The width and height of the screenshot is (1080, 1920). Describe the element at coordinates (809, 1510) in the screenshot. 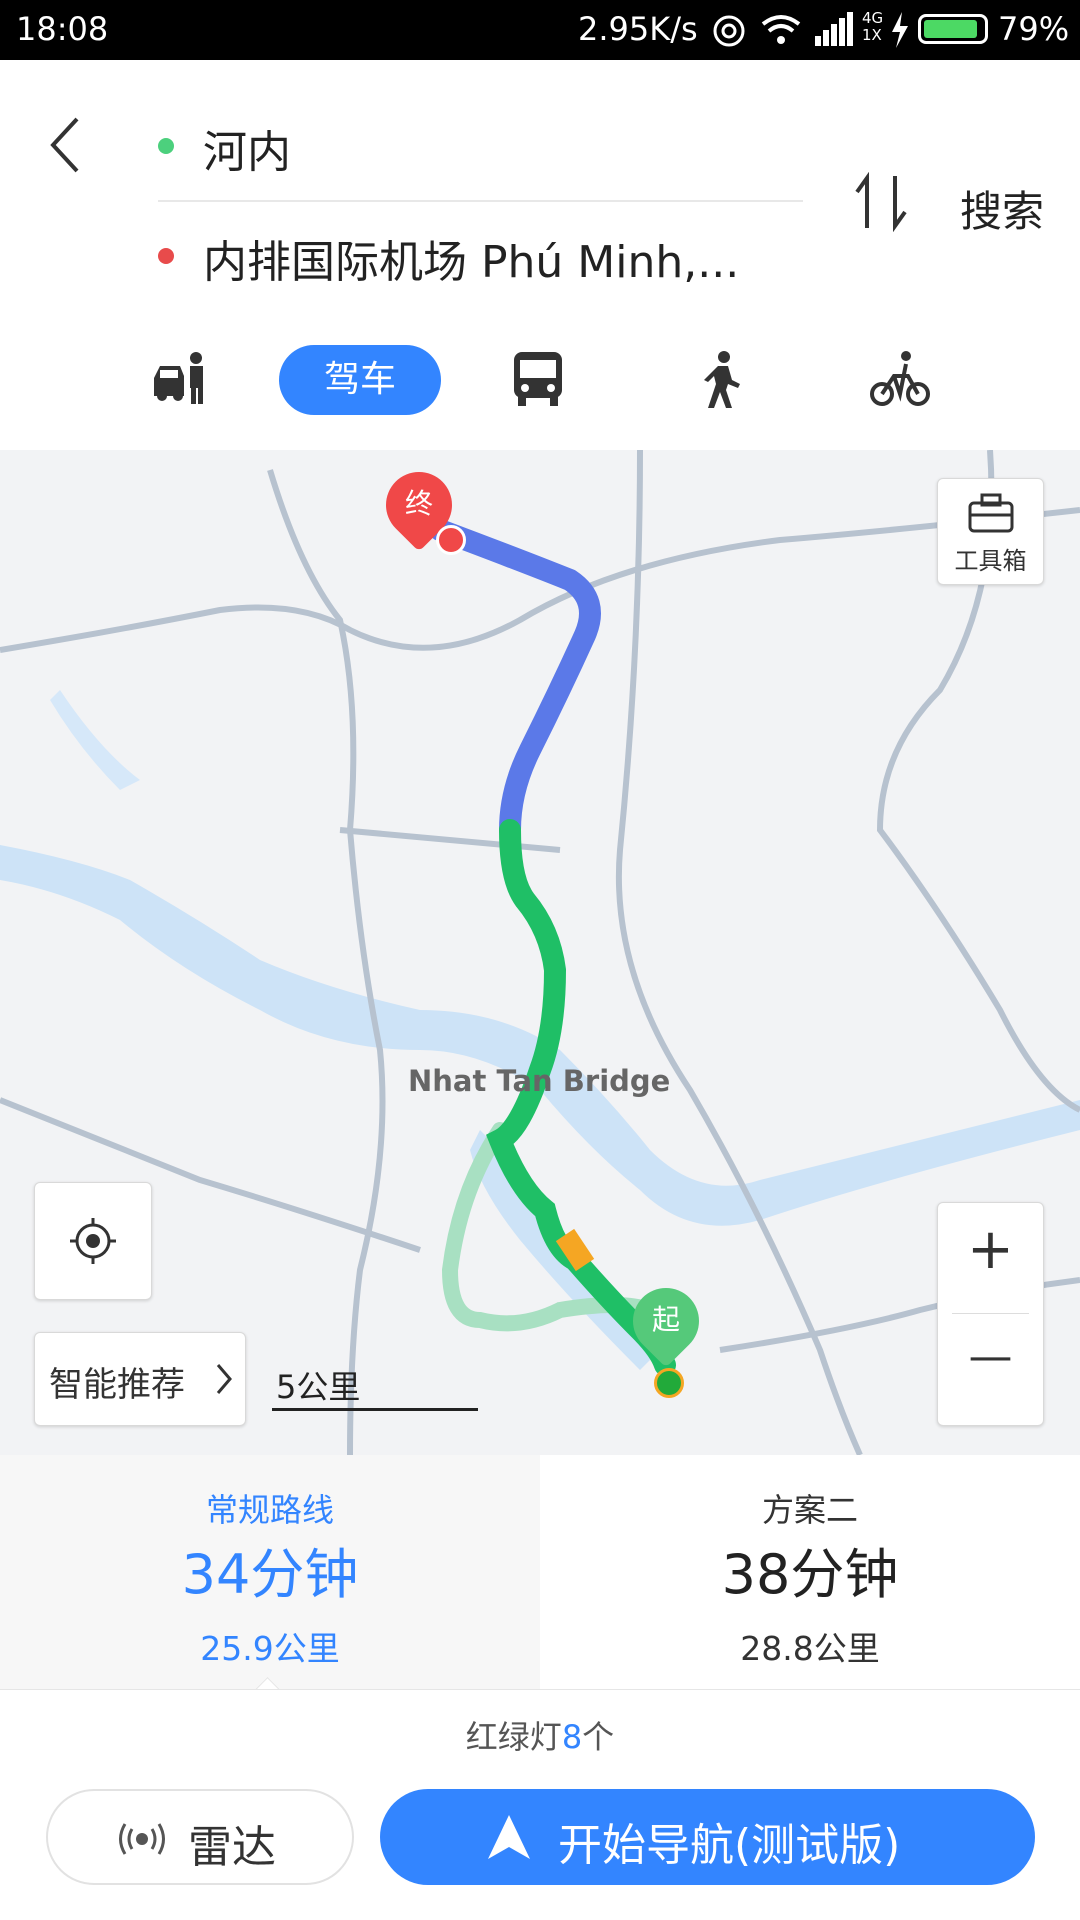

I see `route-label: 方案二` at that location.